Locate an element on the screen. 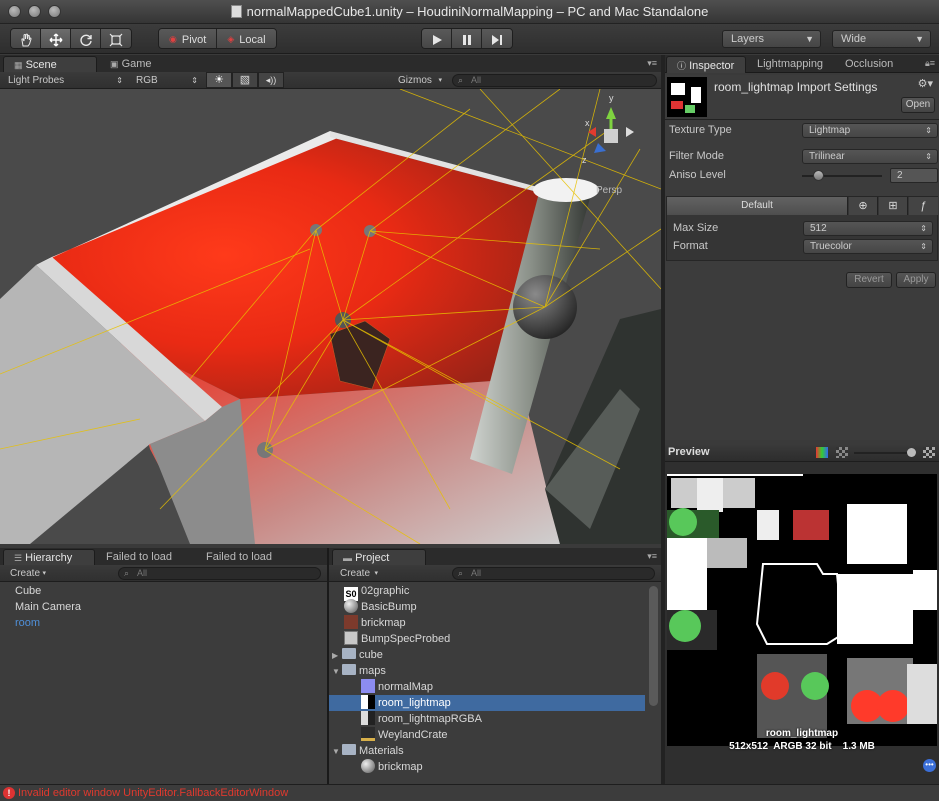 This screenshot has width=939, height=801. project-create-label: Create is located at coordinates (355, 573).